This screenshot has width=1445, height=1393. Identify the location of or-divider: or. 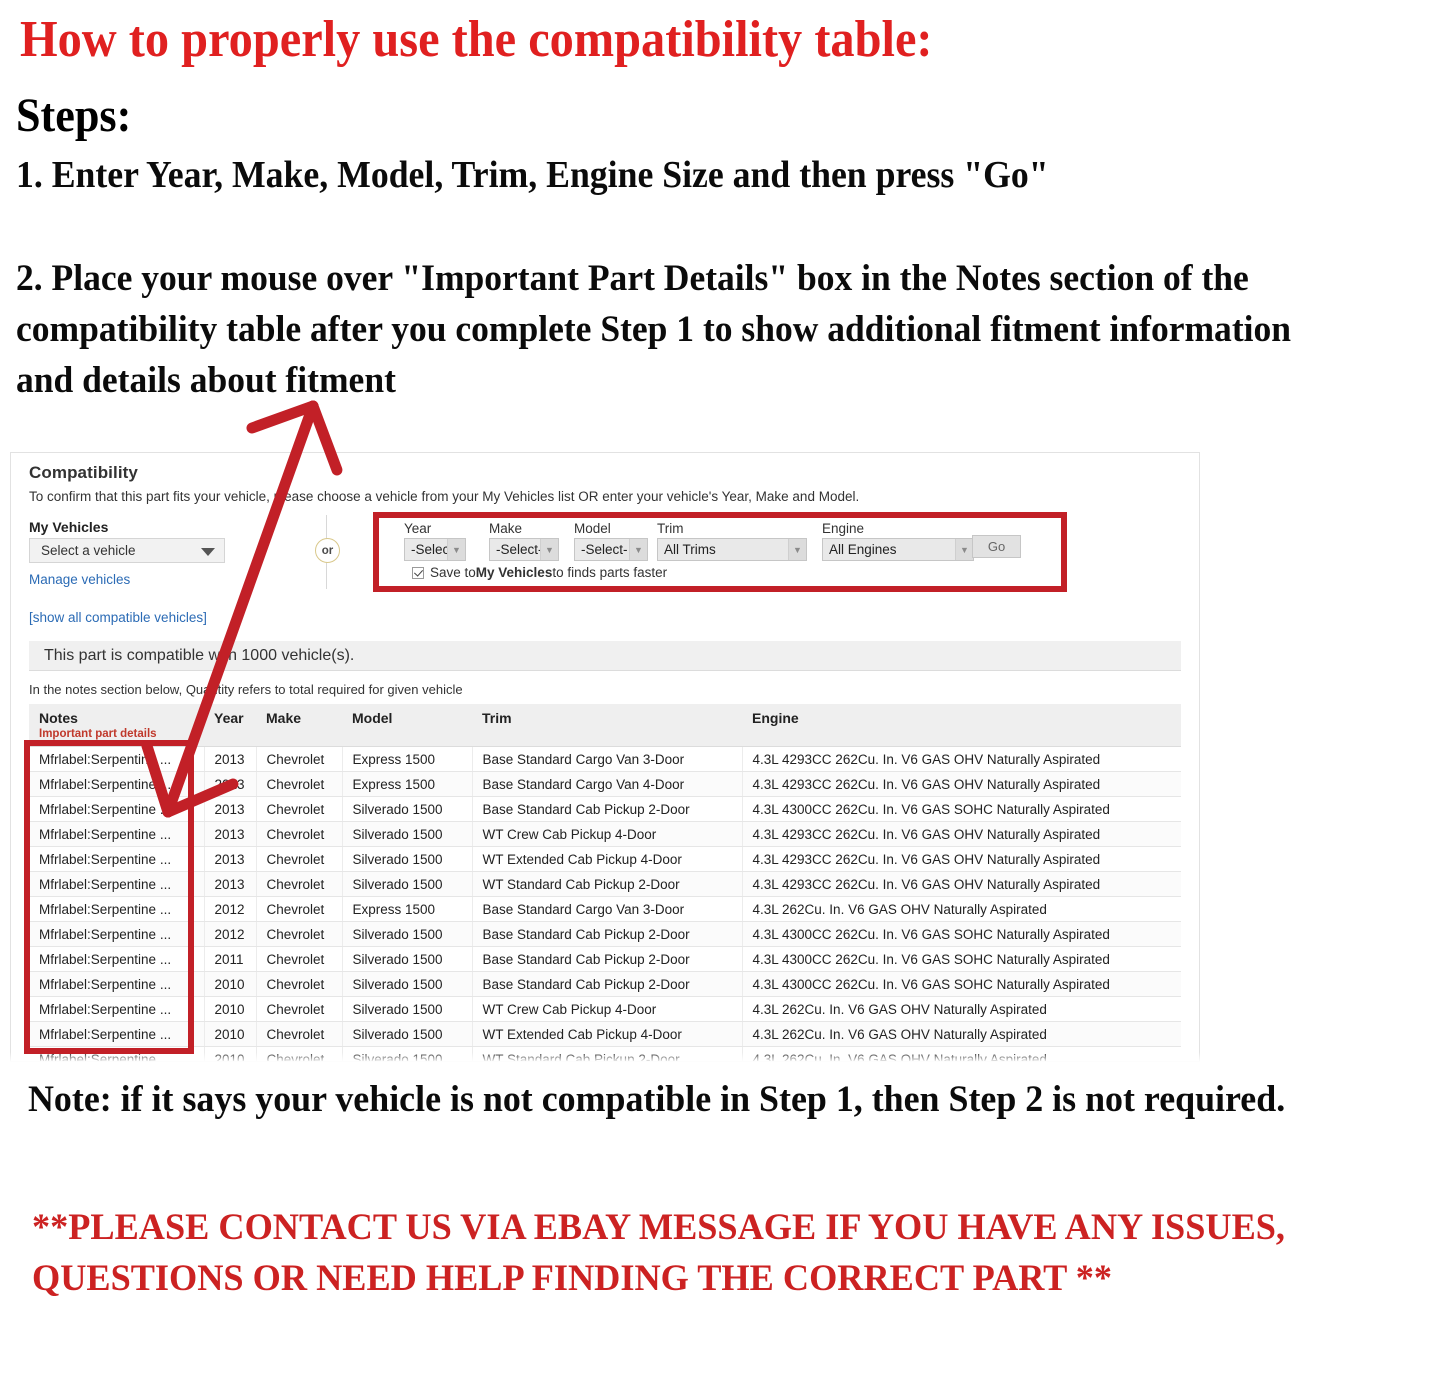
(327, 552).